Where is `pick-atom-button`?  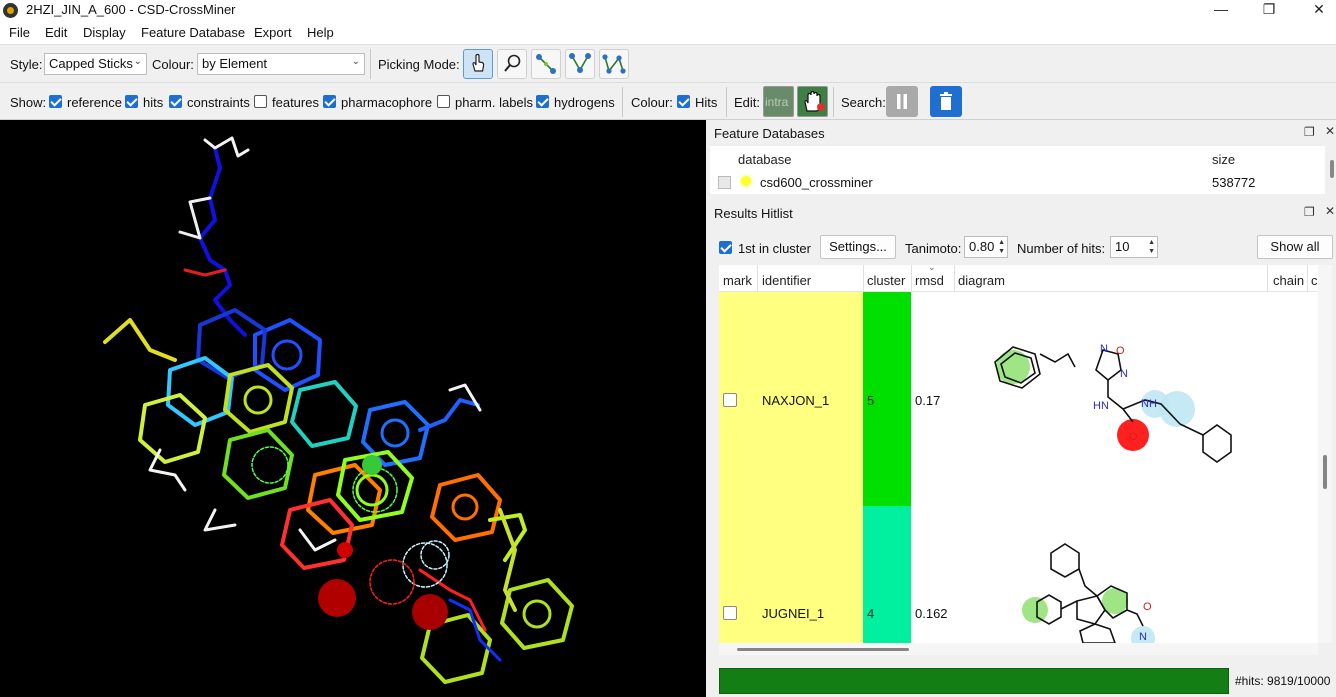
pick-atom-button is located at coordinates (478, 64).